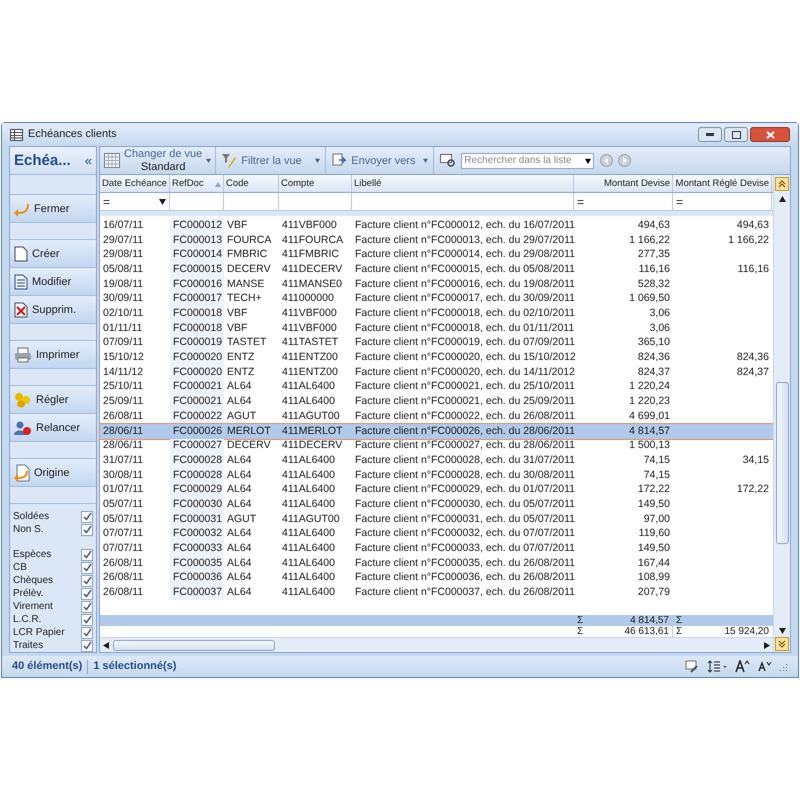 This screenshot has width=800, height=800. What do you see at coordinates (465, 225) in the screenshot?
I see `table-cell-text: Facture client n°FC000012, ech. du 16/07/2011` at bounding box center [465, 225].